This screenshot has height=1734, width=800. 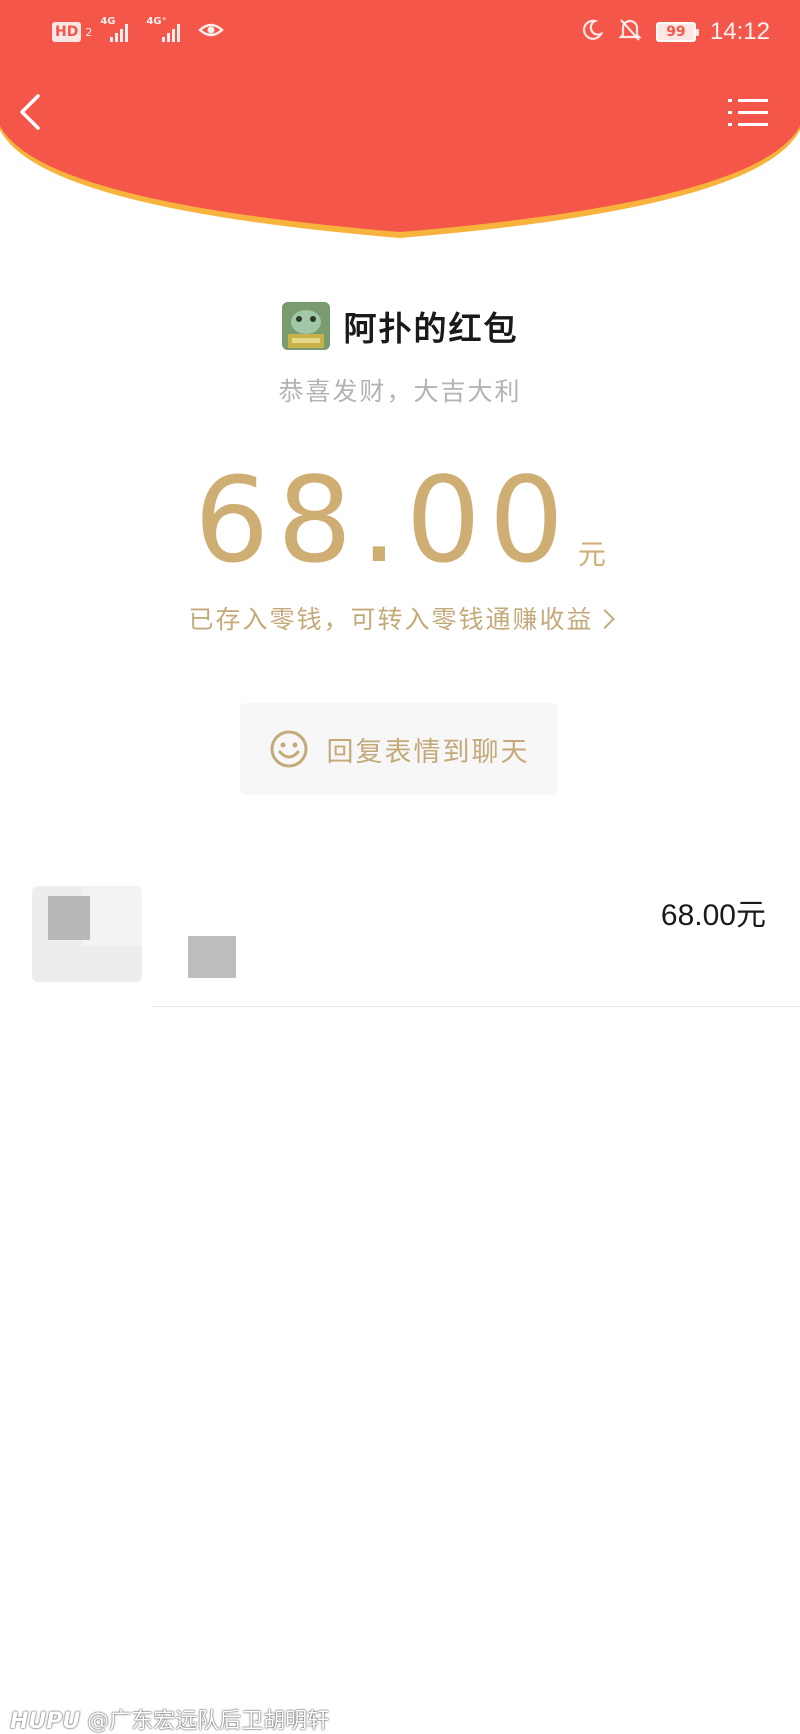 What do you see at coordinates (713, 915) in the screenshot?
I see `receiver-amount: 68.00元` at bounding box center [713, 915].